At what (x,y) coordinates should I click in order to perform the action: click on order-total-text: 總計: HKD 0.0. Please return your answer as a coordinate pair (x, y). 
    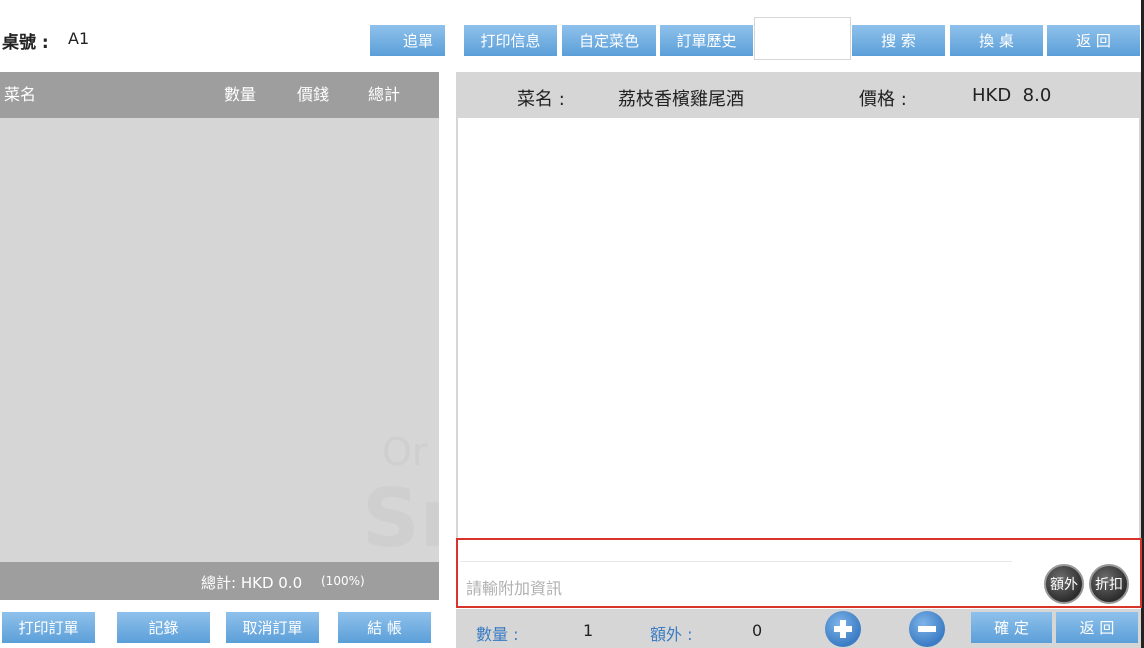
    Looking at the image, I should click on (252, 583).